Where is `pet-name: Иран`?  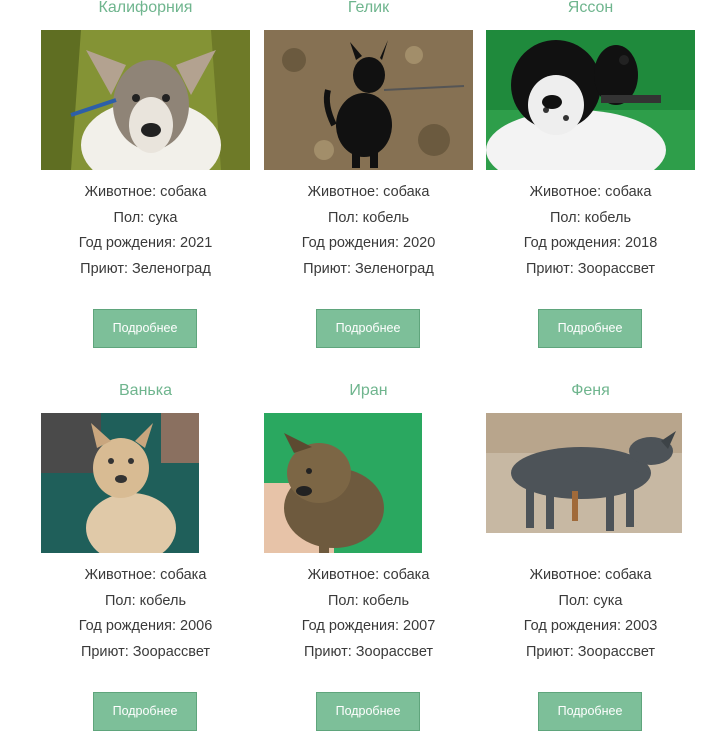 pet-name: Иран is located at coordinates (368, 391).